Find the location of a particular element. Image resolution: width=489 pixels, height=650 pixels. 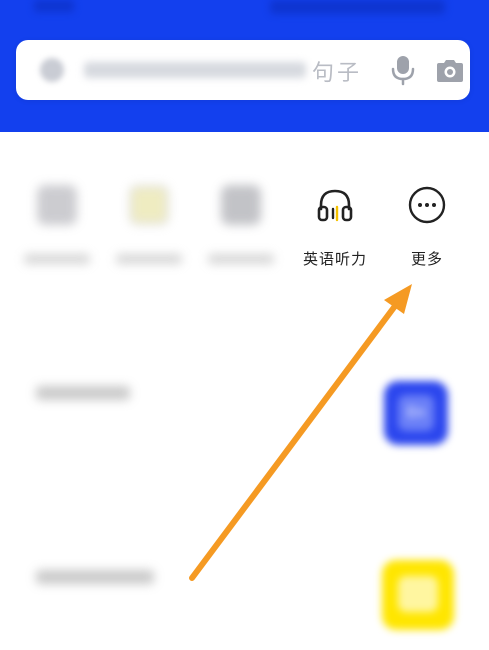

quick-action-1-label-blurred is located at coordinates (57, 259).